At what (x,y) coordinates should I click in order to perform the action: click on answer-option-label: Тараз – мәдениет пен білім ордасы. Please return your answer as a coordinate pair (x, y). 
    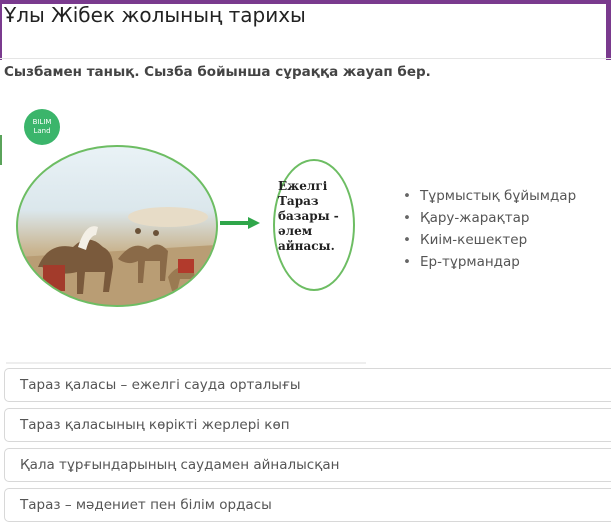
    Looking at the image, I should click on (146, 505).